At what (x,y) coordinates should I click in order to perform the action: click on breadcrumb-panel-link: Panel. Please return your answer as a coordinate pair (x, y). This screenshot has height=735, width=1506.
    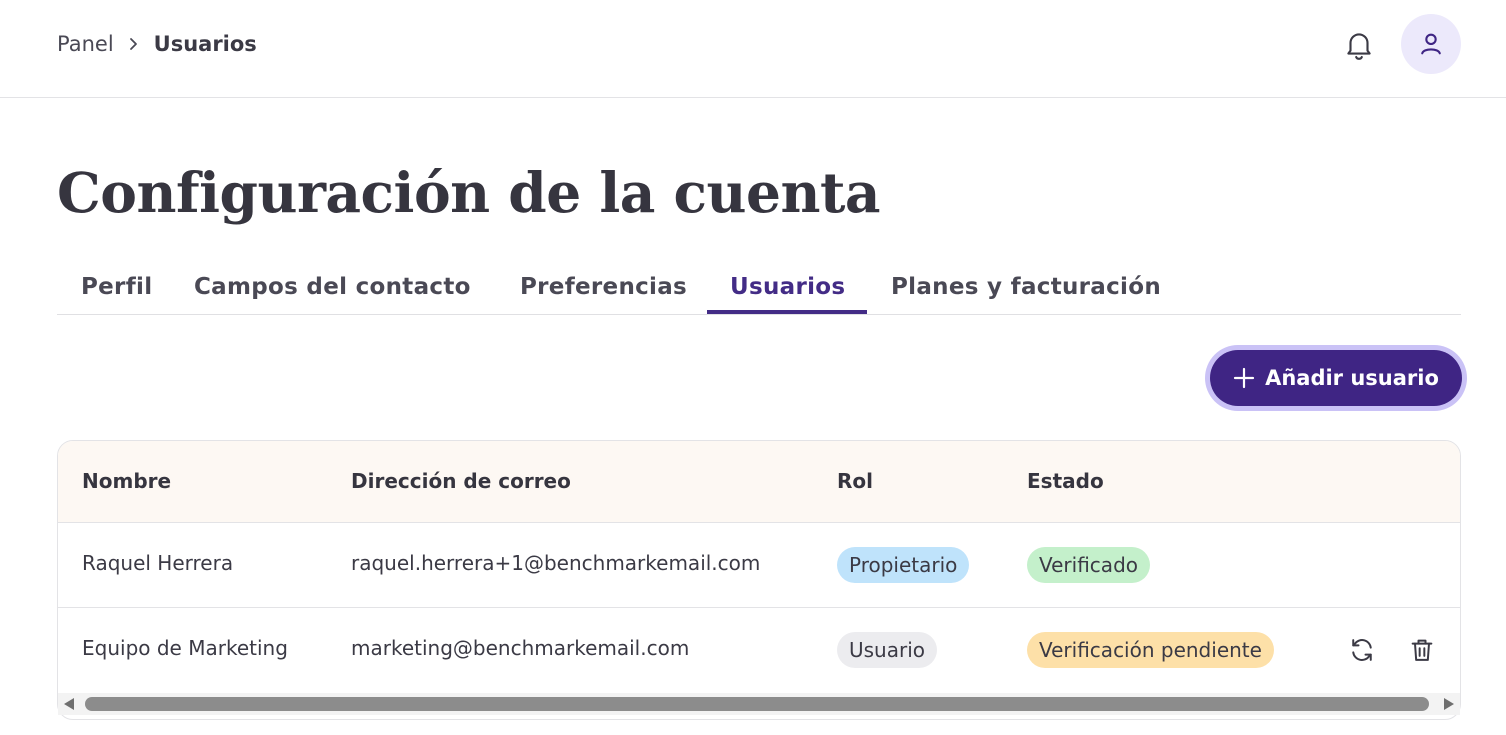
    Looking at the image, I should click on (85, 44).